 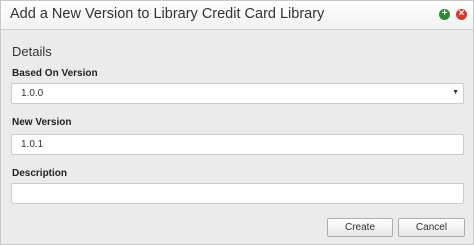 What do you see at coordinates (32, 144) in the screenshot?
I see `new-version-value: 1.0.1` at bounding box center [32, 144].